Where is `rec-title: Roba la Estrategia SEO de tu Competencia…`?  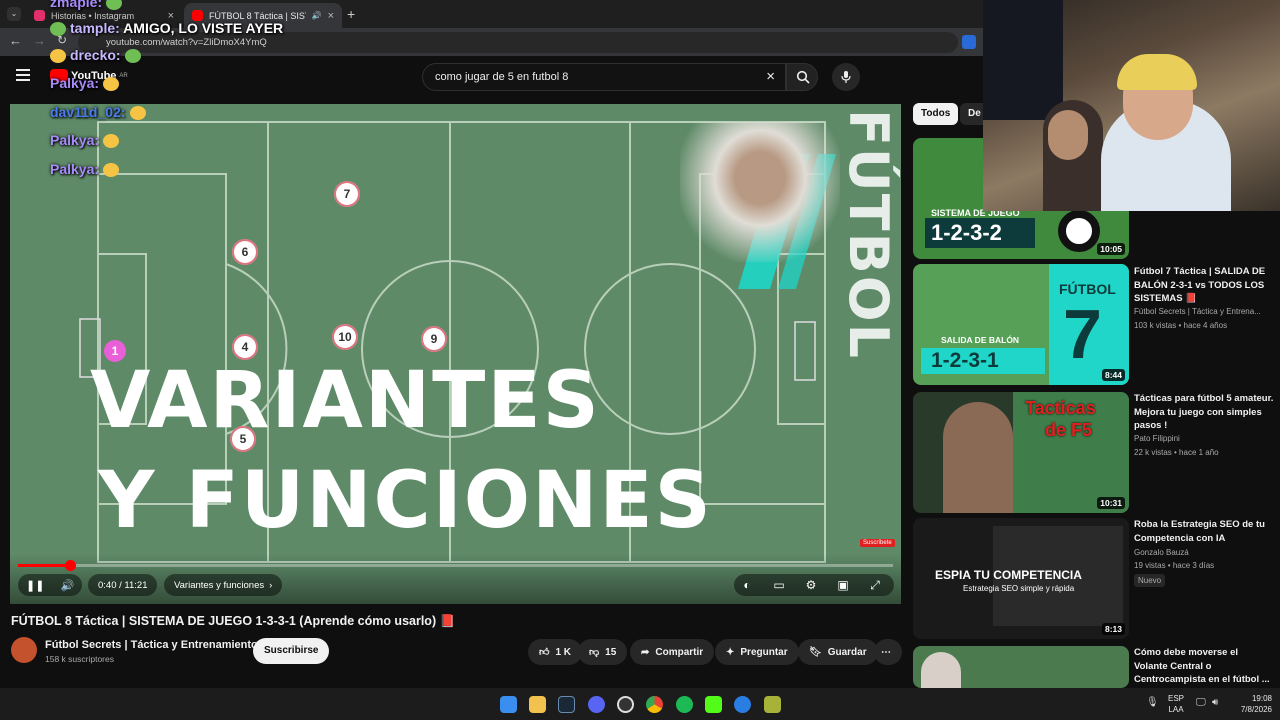
rec-title: Roba la Estrategia SEO de tu Competencia… is located at coordinates (1204, 531).